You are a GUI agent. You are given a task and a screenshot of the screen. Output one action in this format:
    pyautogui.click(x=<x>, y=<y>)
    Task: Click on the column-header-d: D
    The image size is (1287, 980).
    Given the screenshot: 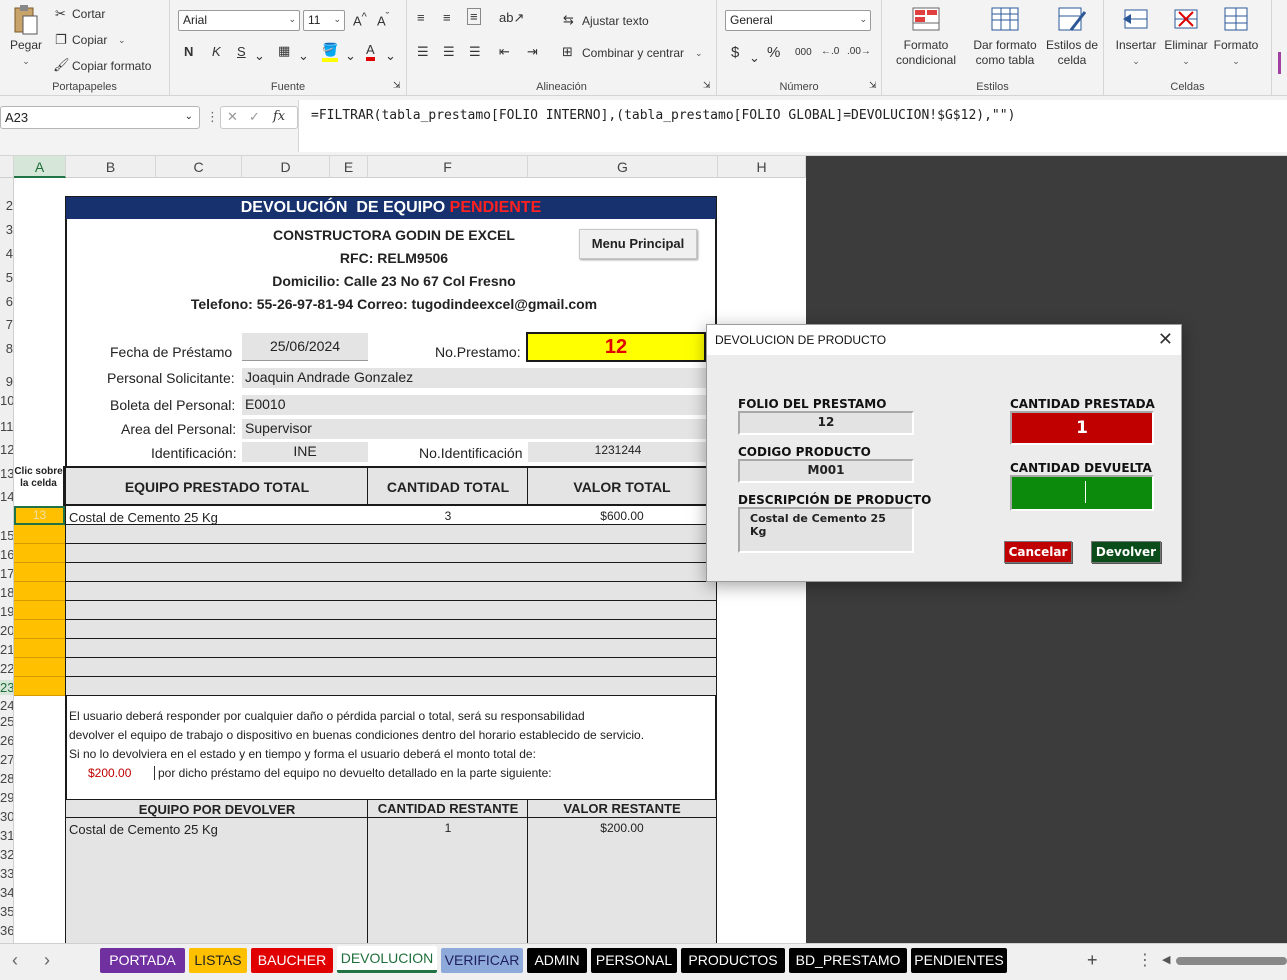 What is the action you would take?
    pyautogui.click(x=286, y=167)
    